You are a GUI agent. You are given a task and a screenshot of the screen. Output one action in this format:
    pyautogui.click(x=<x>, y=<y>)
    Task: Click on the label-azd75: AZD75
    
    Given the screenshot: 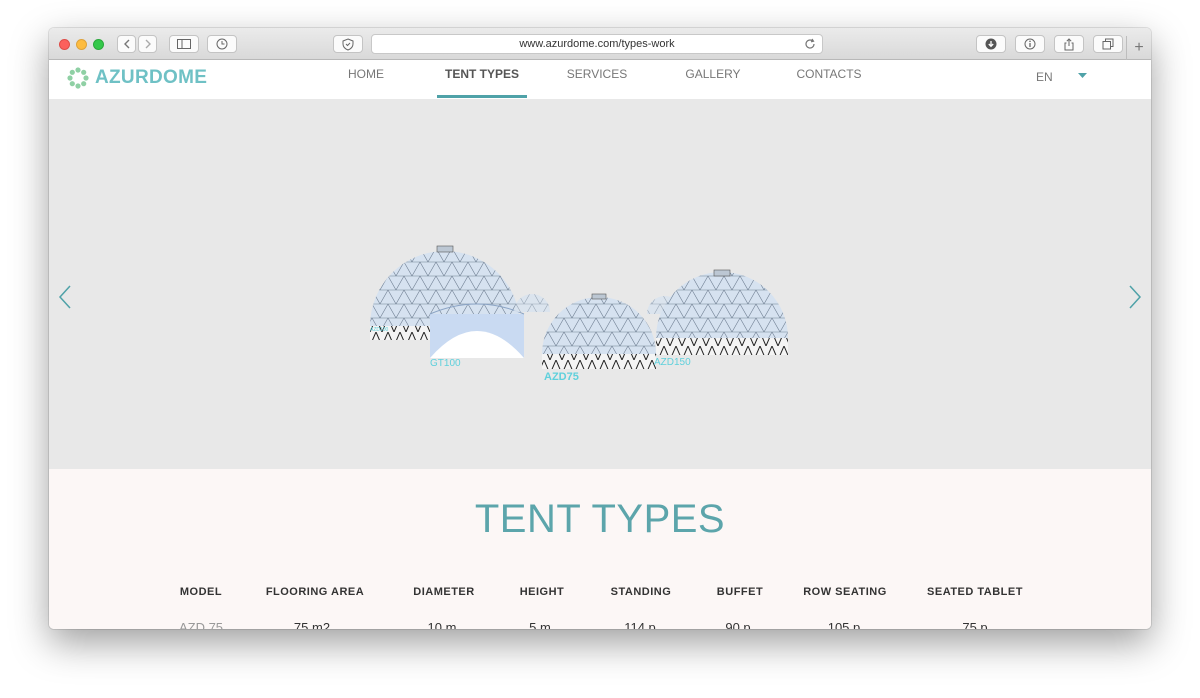 What is the action you would take?
    pyautogui.click(x=561, y=377)
    